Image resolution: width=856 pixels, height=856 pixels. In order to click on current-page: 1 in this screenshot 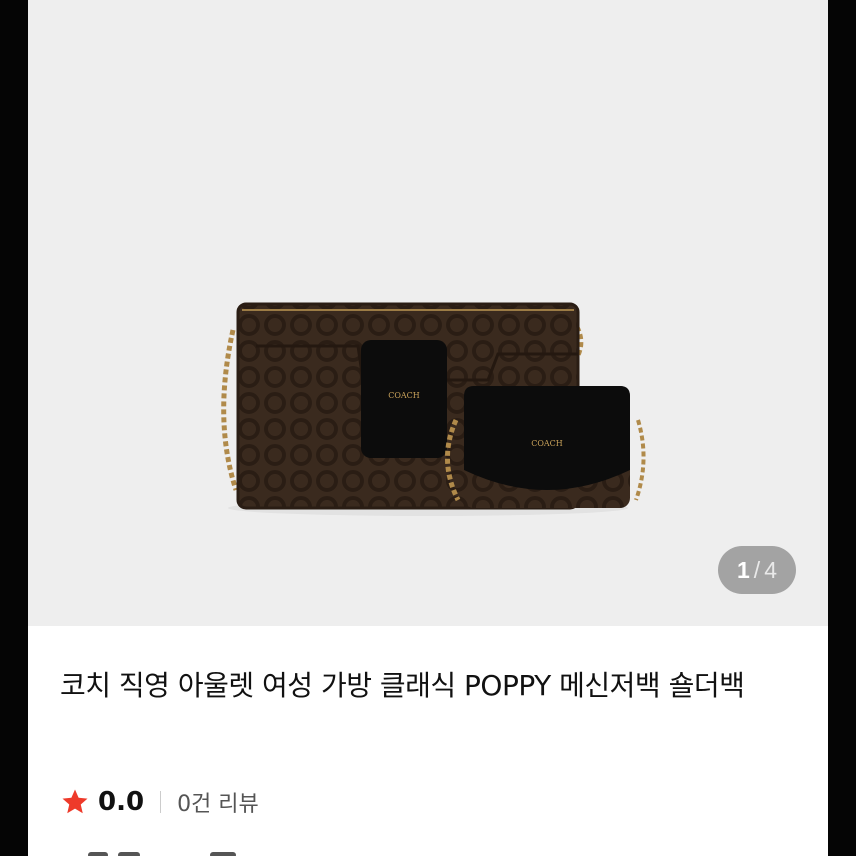, I will do `click(743, 569)`.